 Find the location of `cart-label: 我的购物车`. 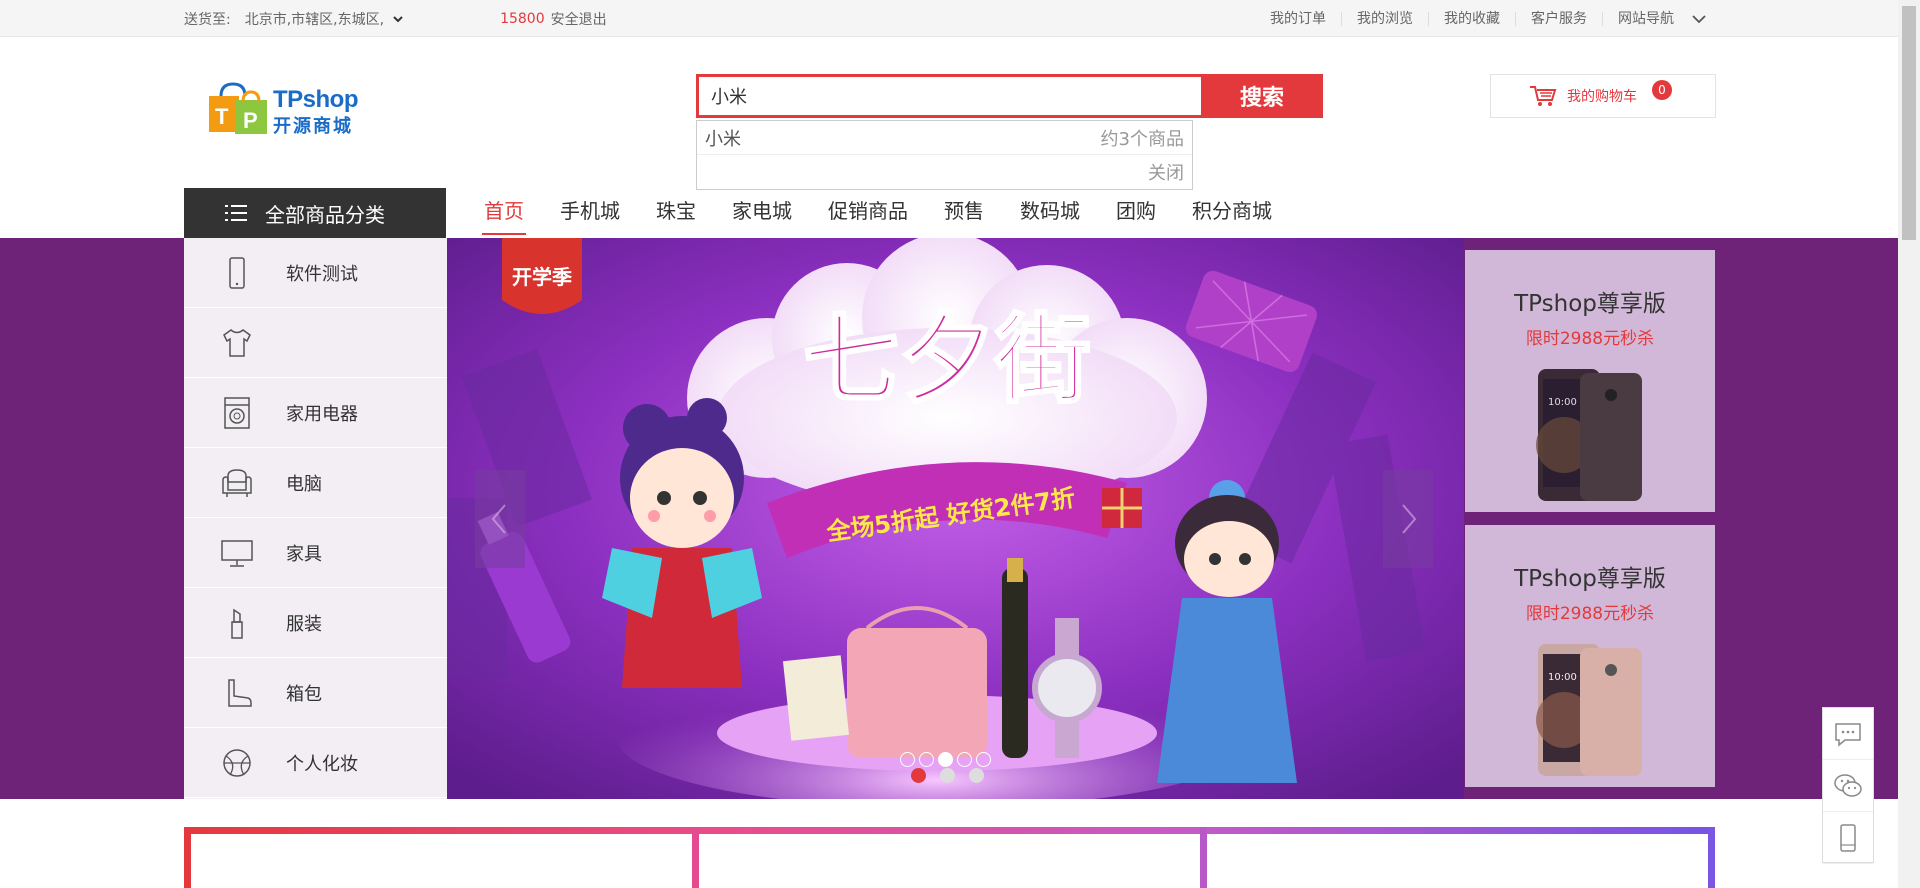

cart-label: 我的购物车 is located at coordinates (1602, 97).